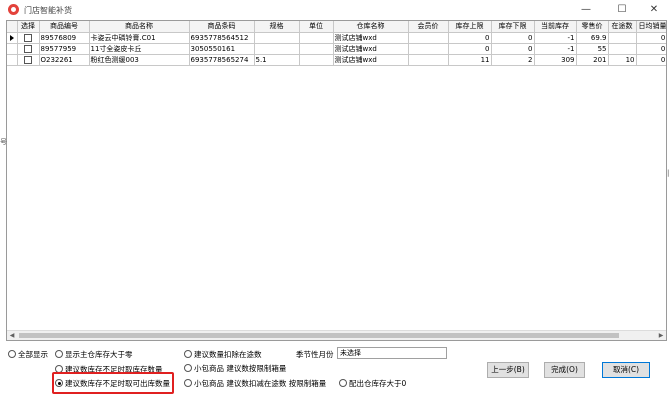 The image size is (671, 403). Describe the element at coordinates (316, 27) in the screenshot. I see `column-header: 单位` at that location.